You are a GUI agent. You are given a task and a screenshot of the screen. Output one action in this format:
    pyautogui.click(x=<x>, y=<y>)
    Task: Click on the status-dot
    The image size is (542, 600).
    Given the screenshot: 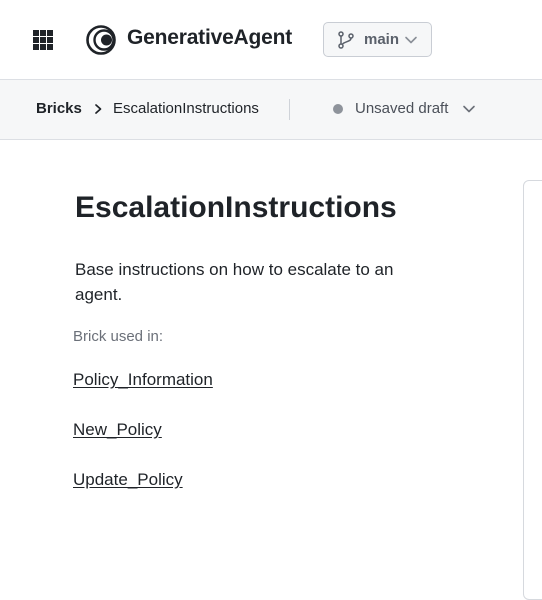 What is the action you would take?
    pyautogui.click(x=338, y=109)
    